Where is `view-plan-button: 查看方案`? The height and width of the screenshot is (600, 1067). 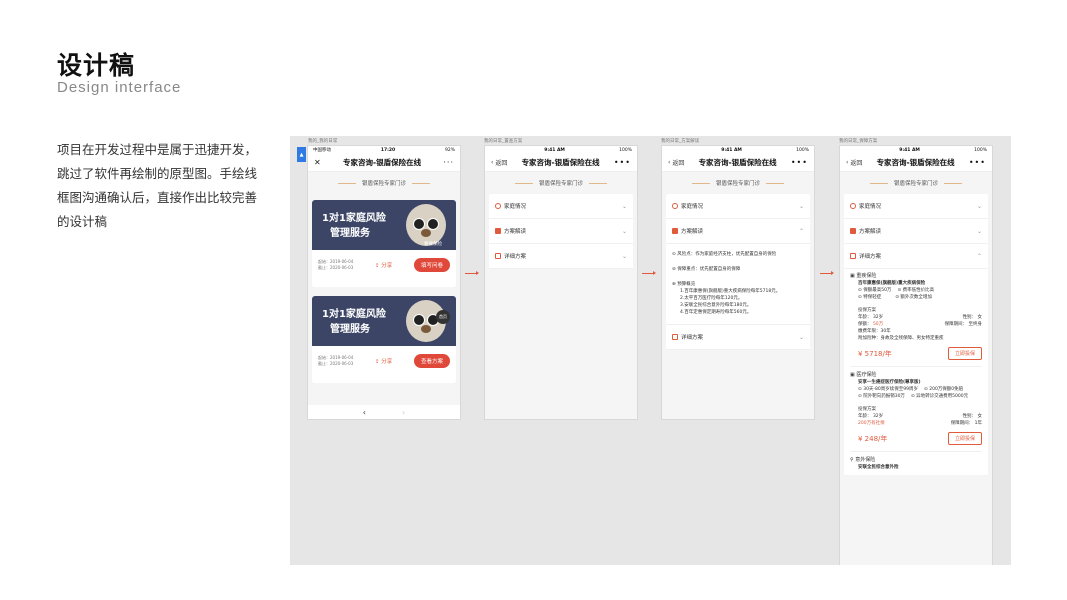 view-plan-button: 查看方案 is located at coordinates (431, 361).